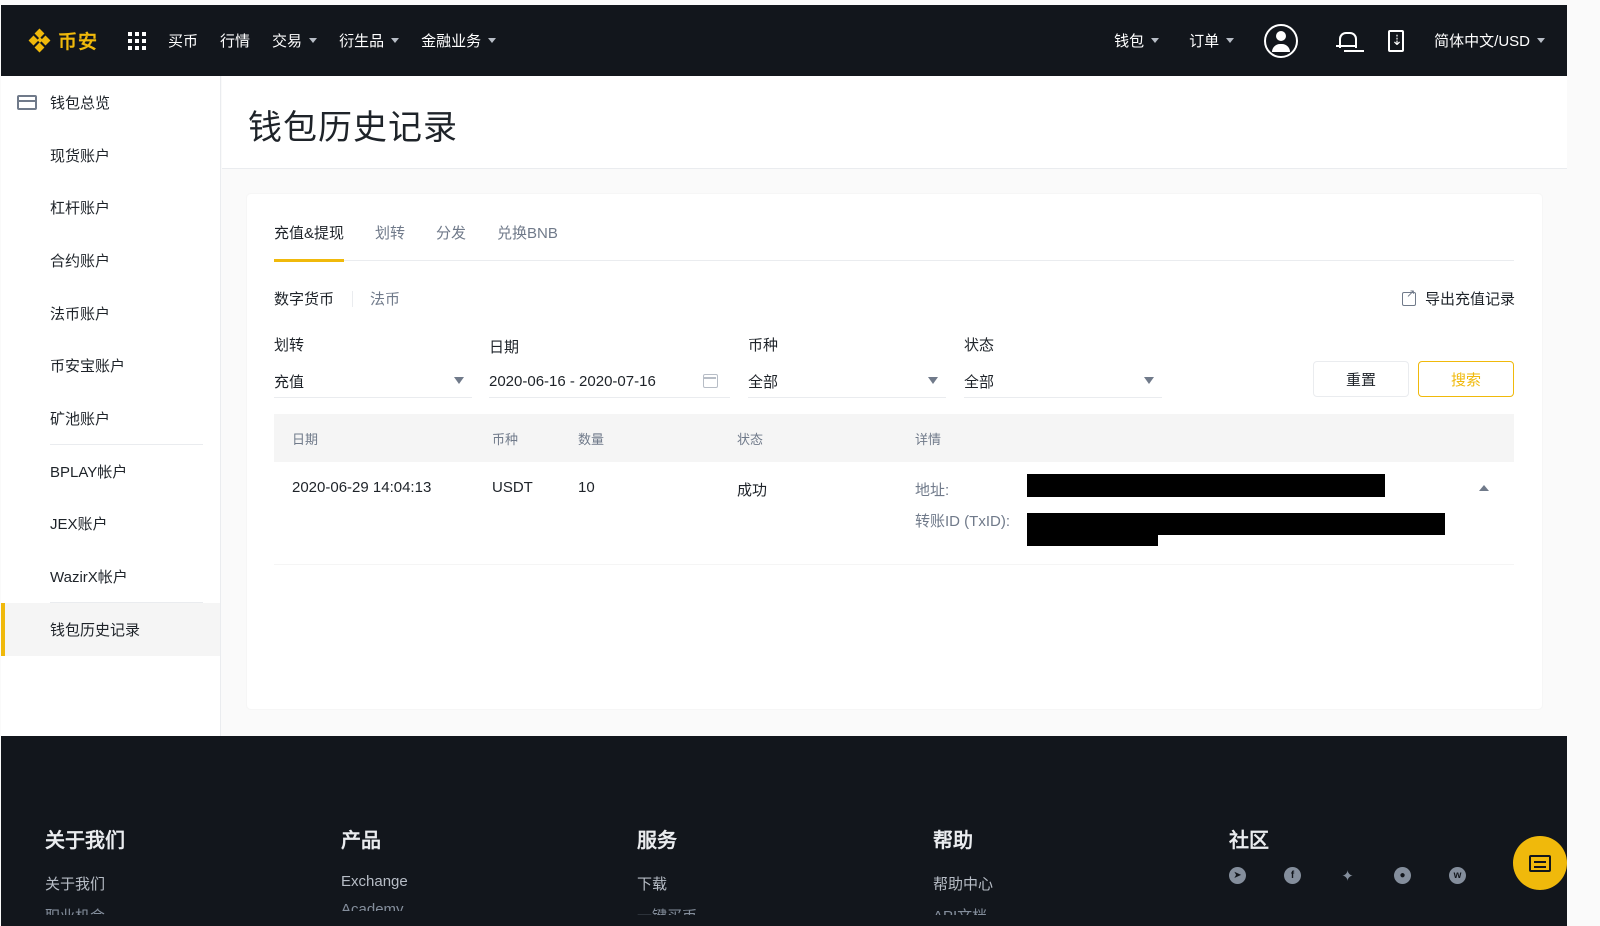 The width and height of the screenshot is (1600, 926). I want to click on nav-orders: 订单, so click(1212, 40).